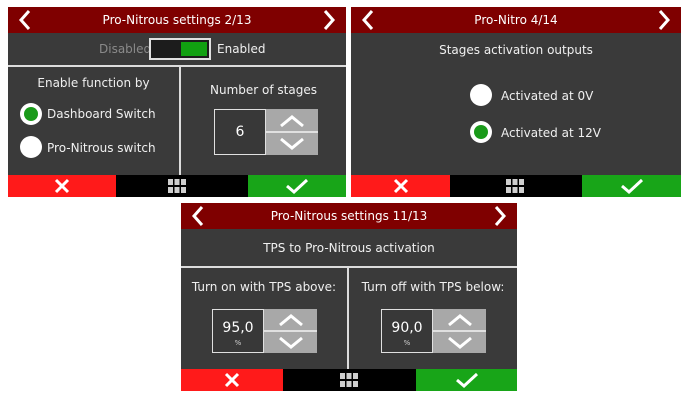  I want to click on title-bar: Pro-Nitrous settings 2/13, so click(177, 20).